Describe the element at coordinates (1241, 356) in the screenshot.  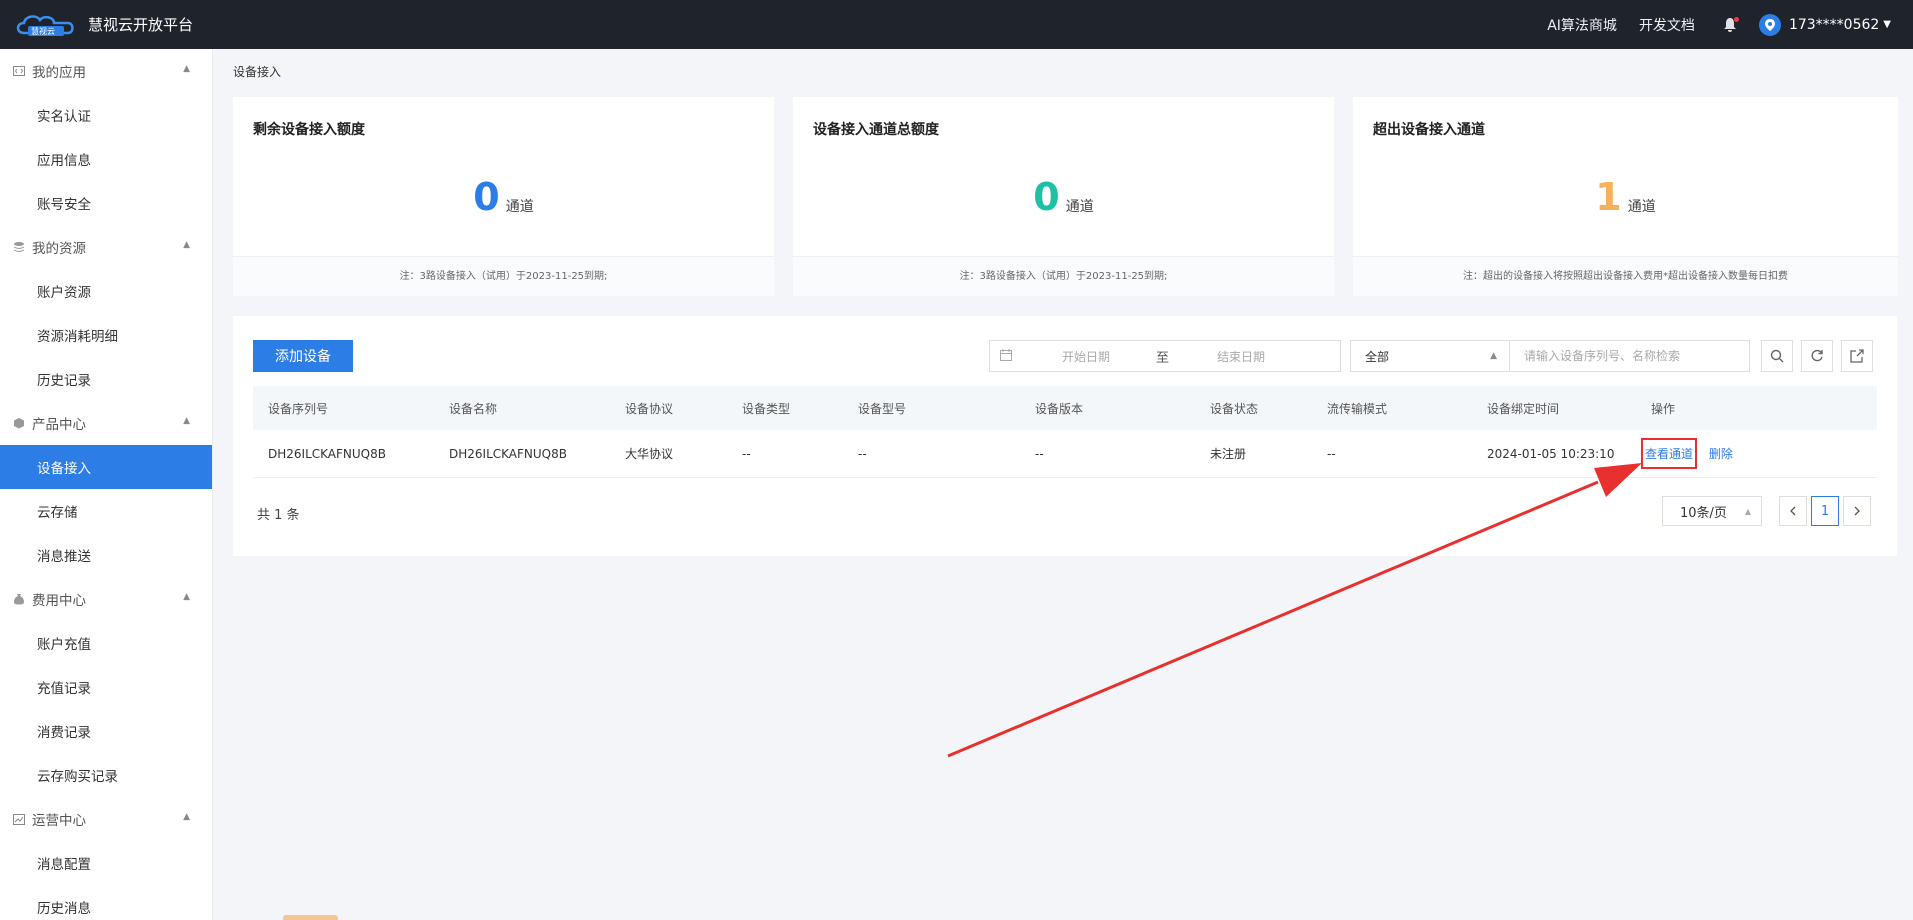
I see `end-date-input: 结束日期` at that location.